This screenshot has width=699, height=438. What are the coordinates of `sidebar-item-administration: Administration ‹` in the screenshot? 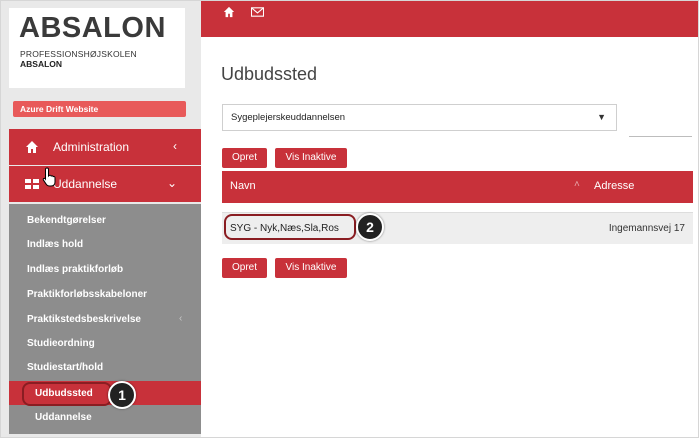 It's located at (105, 147).